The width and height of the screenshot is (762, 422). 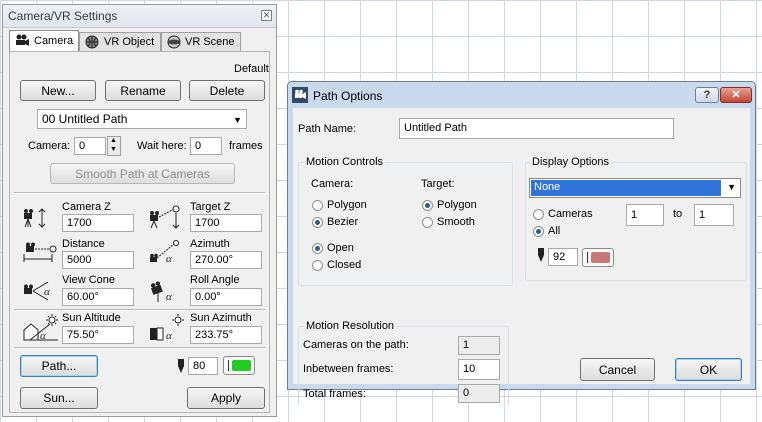 I want to click on pen-number-field: 80, so click(x=203, y=366).